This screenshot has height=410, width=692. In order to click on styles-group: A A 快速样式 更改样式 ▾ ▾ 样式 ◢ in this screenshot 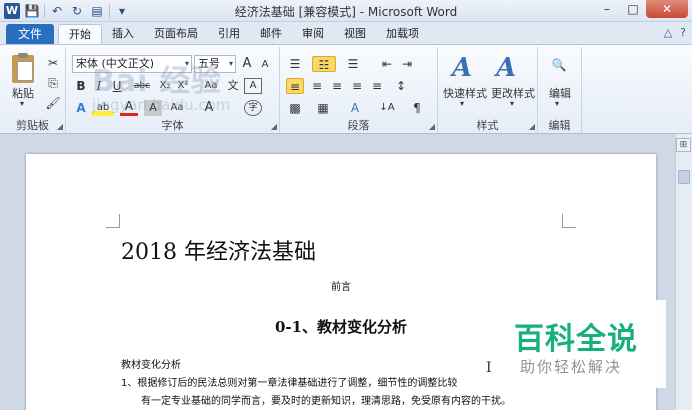, I will do `click(488, 90)`.